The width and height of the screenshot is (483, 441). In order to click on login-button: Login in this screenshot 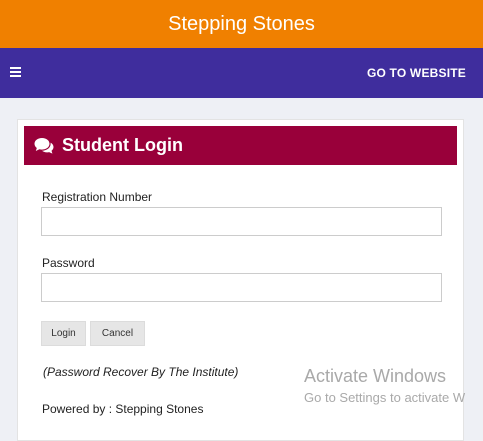, I will do `click(63, 333)`.